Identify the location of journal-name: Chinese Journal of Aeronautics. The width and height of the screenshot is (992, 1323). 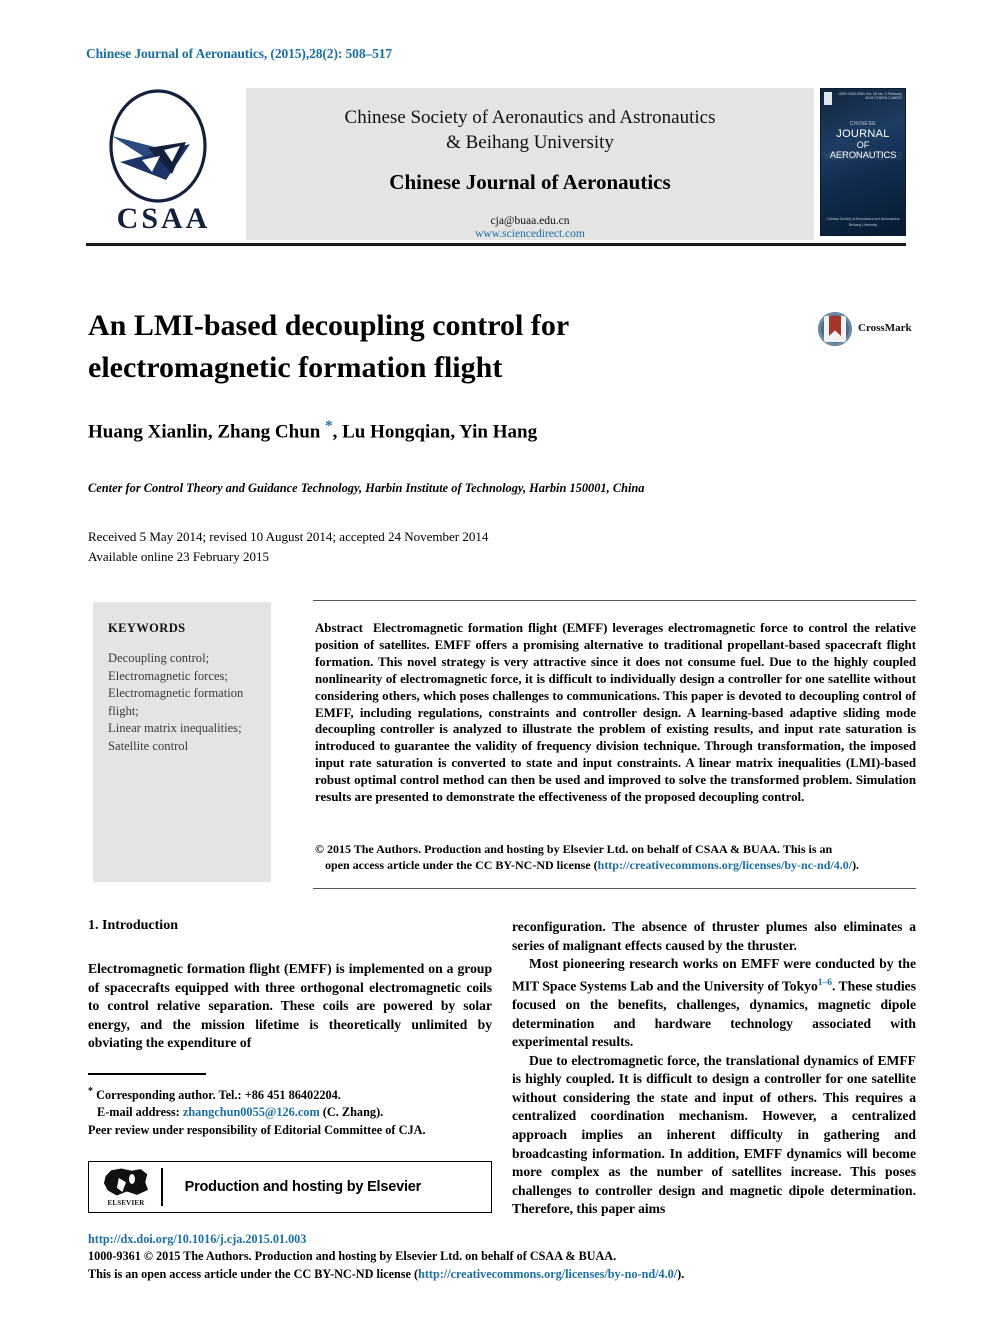
(530, 182).